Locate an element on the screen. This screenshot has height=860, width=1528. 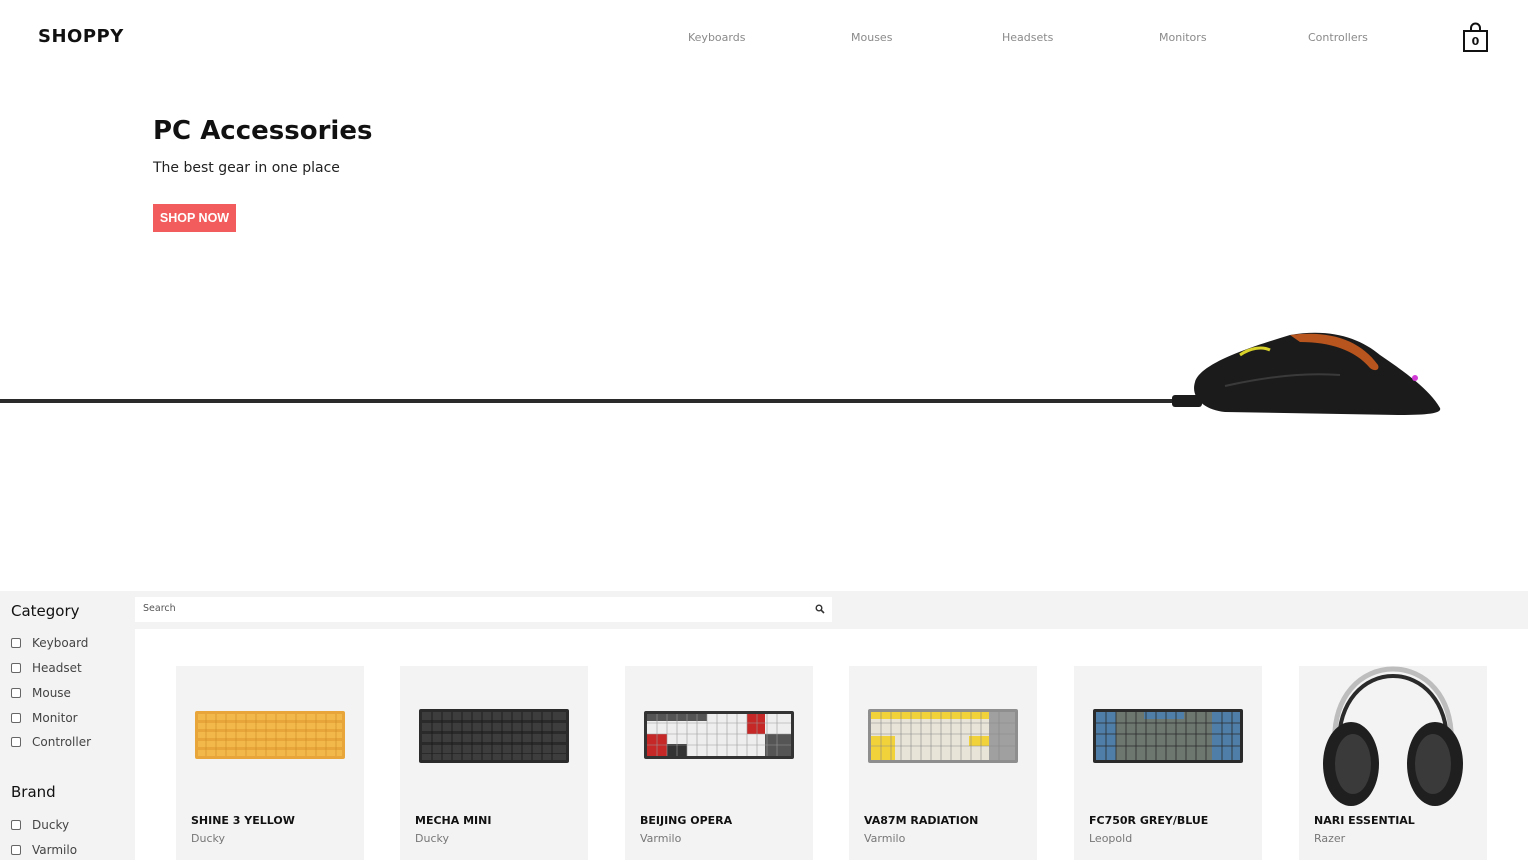
product-name: VA87M RADIATION is located at coordinates (921, 820).